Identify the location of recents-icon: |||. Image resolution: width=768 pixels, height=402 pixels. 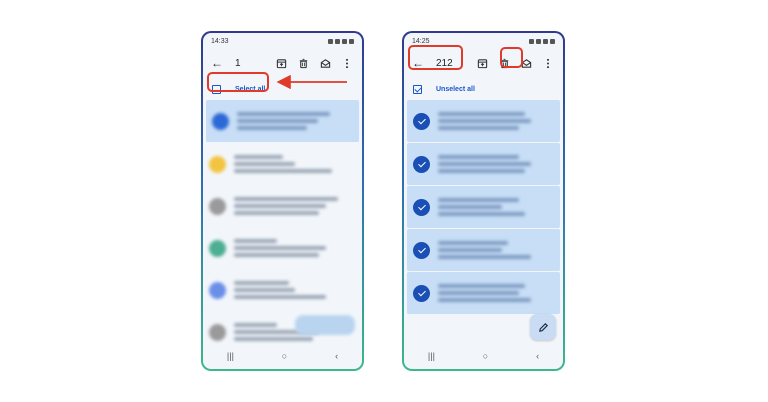
(431, 356).